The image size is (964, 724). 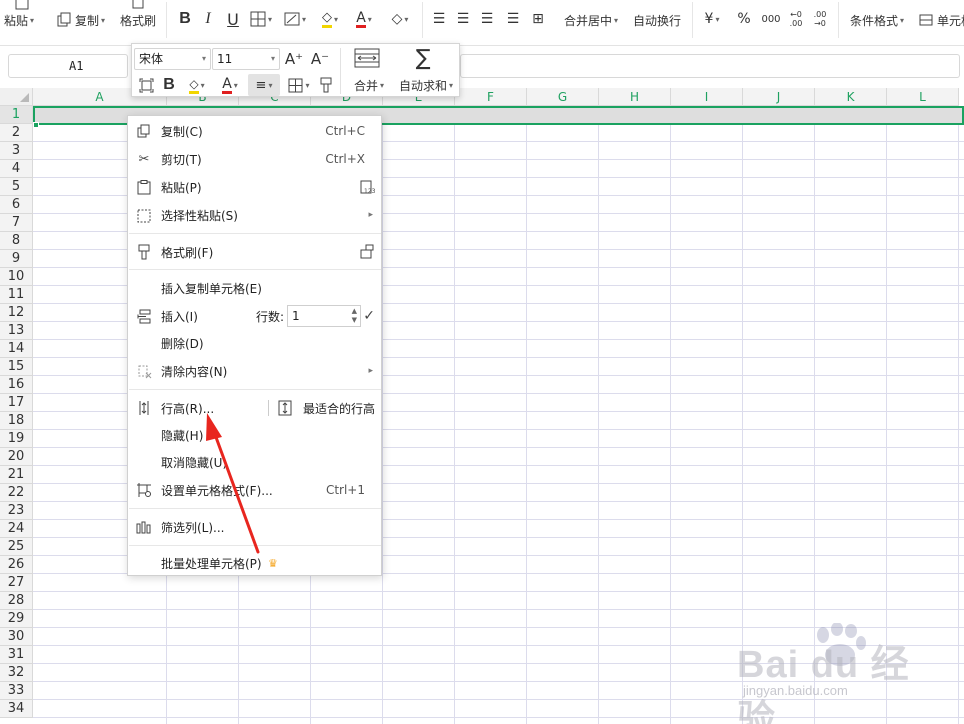 What do you see at coordinates (320, 59) in the screenshot?
I see `shrink-font-icon: A⁻` at bounding box center [320, 59].